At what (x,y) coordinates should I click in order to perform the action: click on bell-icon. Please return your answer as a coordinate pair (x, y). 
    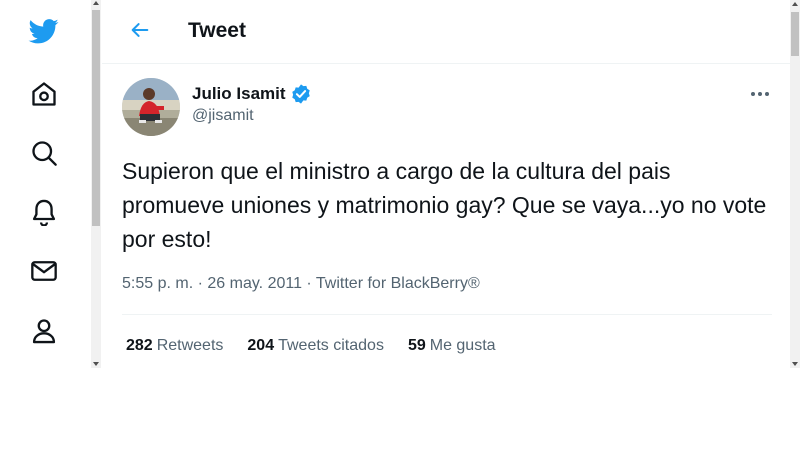
    Looking at the image, I should click on (44, 212).